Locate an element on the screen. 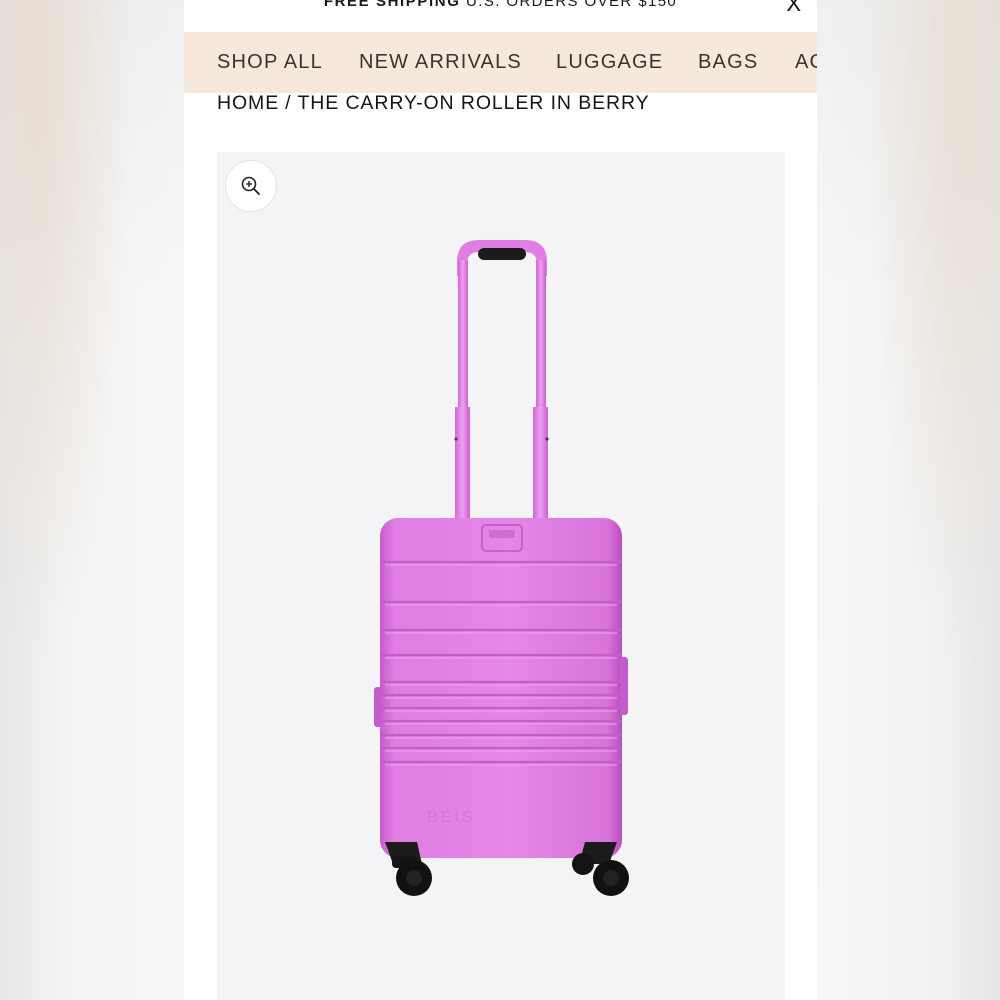 This screenshot has height=1000, width=1000. breadcrumb: HOME / THE CARRY-ON ROLLER IN BERRY is located at coordinates (433, 103).